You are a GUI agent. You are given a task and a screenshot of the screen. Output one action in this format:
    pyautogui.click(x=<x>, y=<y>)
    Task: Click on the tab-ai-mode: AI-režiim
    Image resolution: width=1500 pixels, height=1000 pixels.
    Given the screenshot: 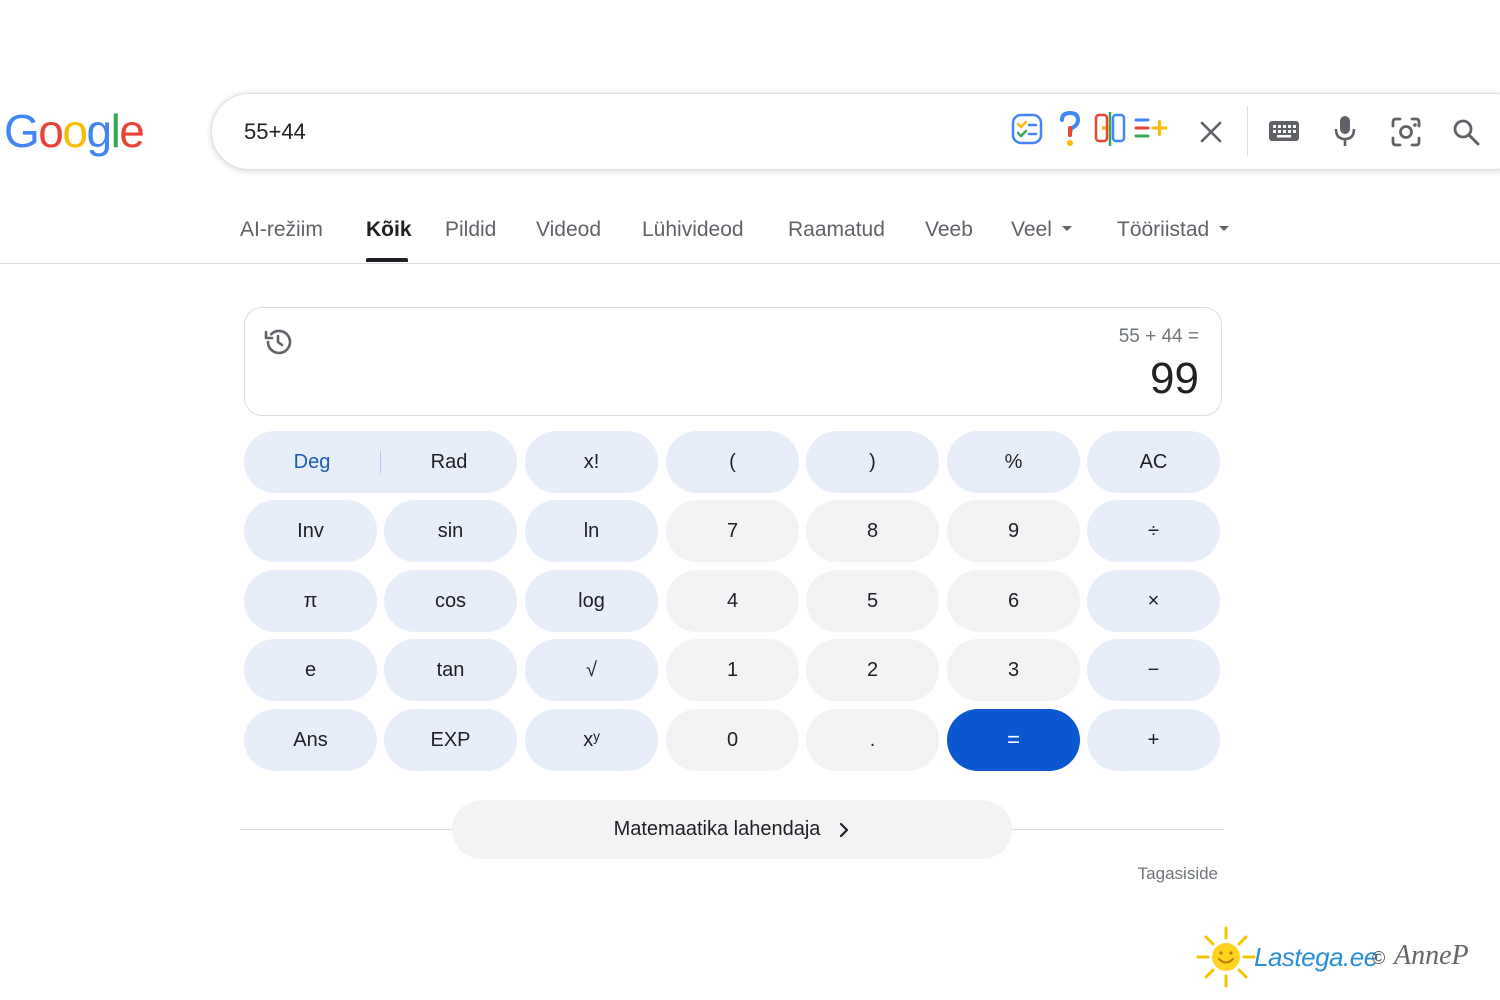 What is the action you would take?
    pyautogui.click(x=281, y=230)
    